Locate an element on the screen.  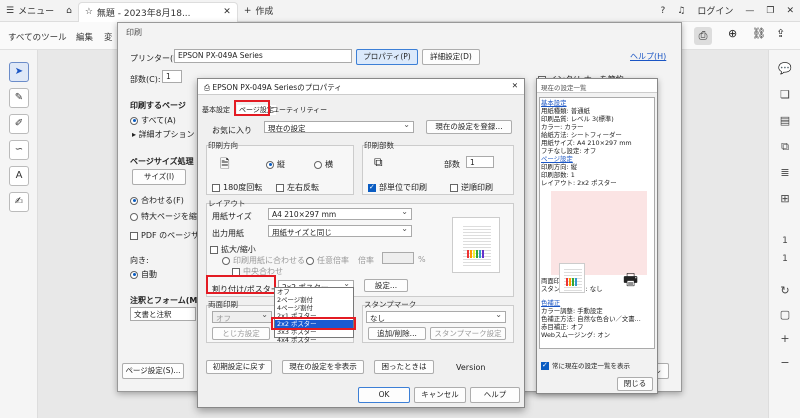
custom-scale-radio: 任意倍率 is located at coordinates (327, 260).